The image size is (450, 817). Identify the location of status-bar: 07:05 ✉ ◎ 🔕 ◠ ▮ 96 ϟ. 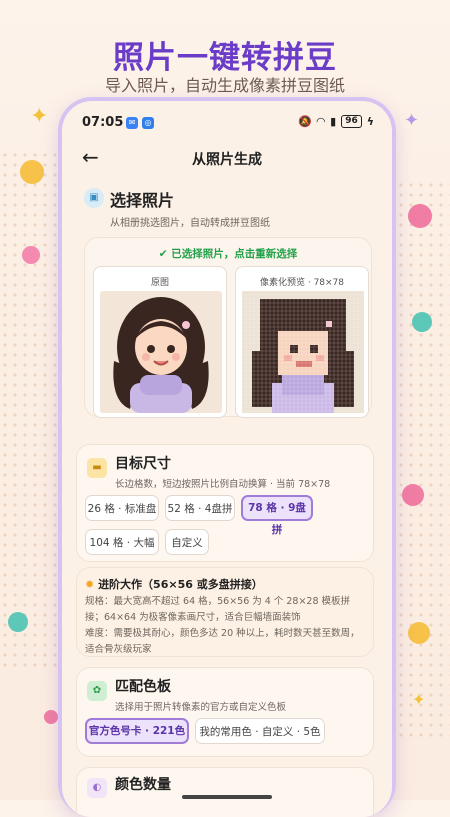
(228, 123).